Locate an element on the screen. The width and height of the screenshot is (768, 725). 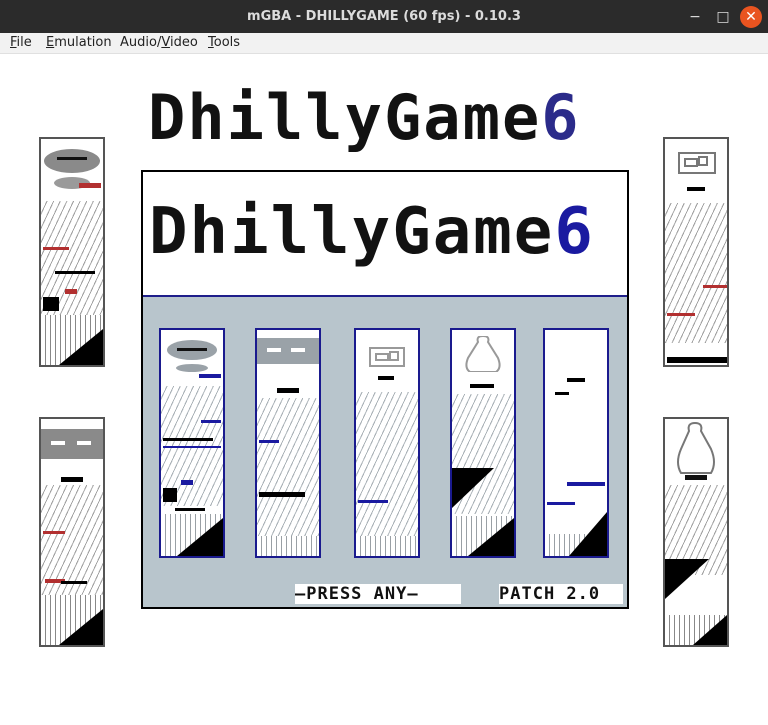
game-logo-top: DhillyGame6 is located at coordinates (364, 118).